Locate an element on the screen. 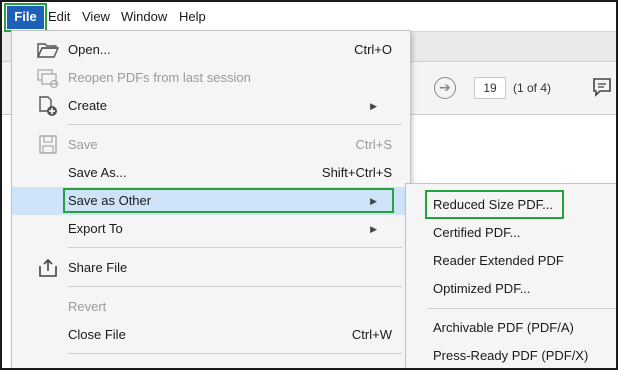  submenu-item-press-ready-pdf: Press-Ready PDF (PDF/X) is located at coordinates (511, 355).